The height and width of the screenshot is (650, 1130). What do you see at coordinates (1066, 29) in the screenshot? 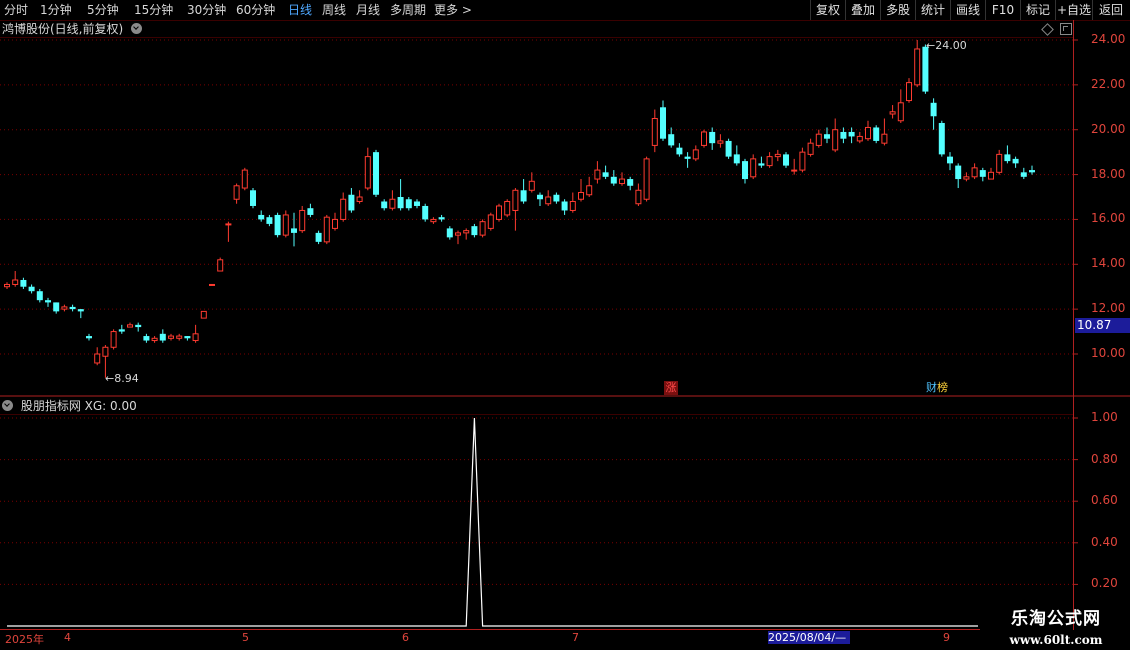
I see `expand-icon` at bounding box center [1066, 29].